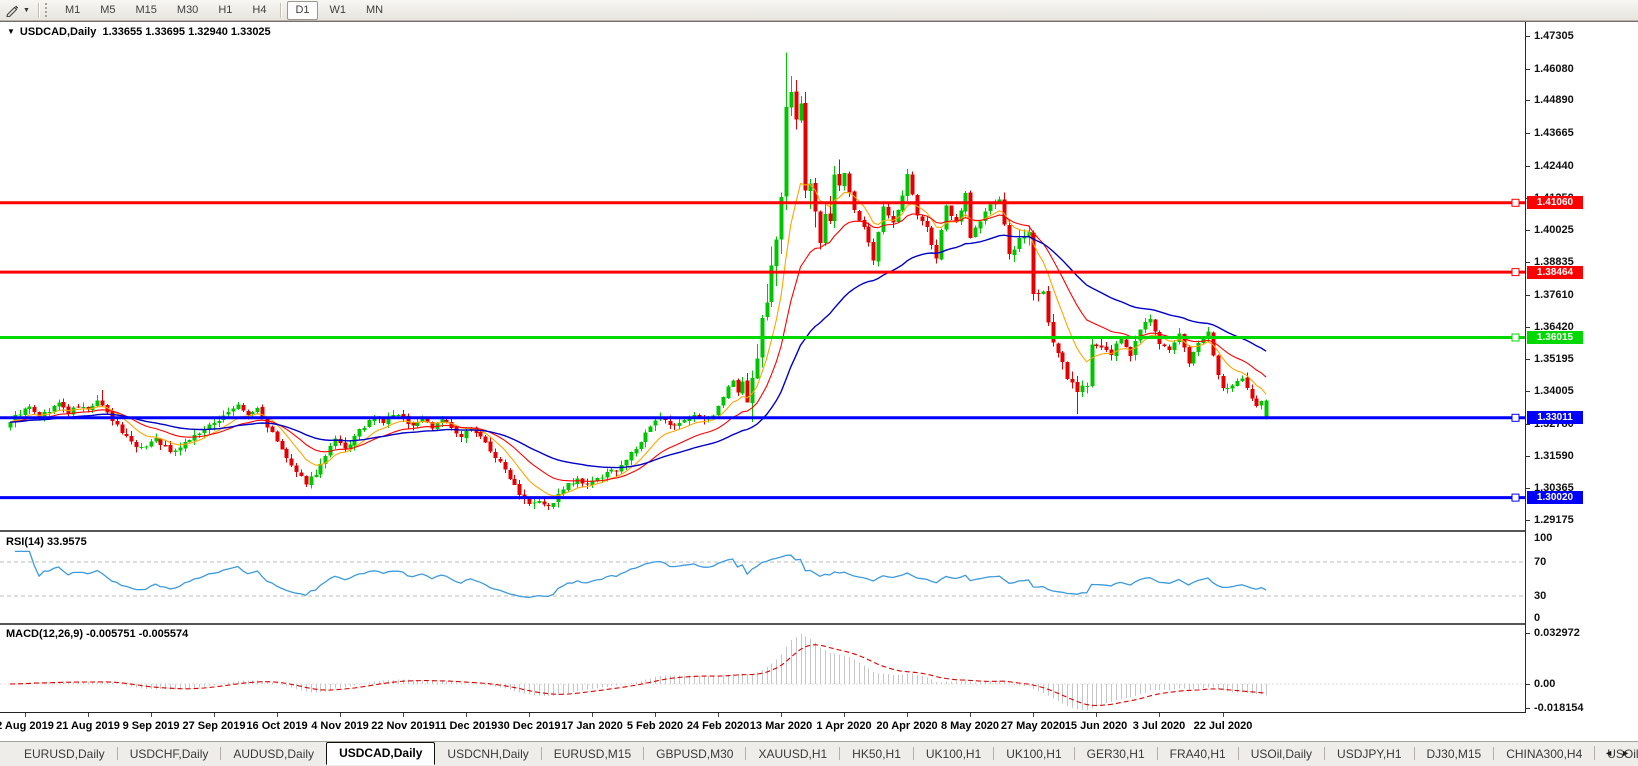 This screenshot has height=766, width=1638. I want to click on date-axis-label: 2 Aug 2019, so click(27, 726).